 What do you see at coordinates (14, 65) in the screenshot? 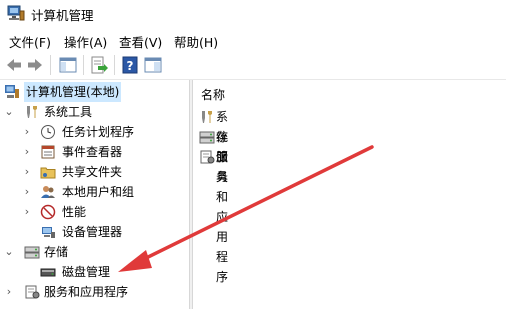
I see `back-icon` at bounding box center [14, 65].